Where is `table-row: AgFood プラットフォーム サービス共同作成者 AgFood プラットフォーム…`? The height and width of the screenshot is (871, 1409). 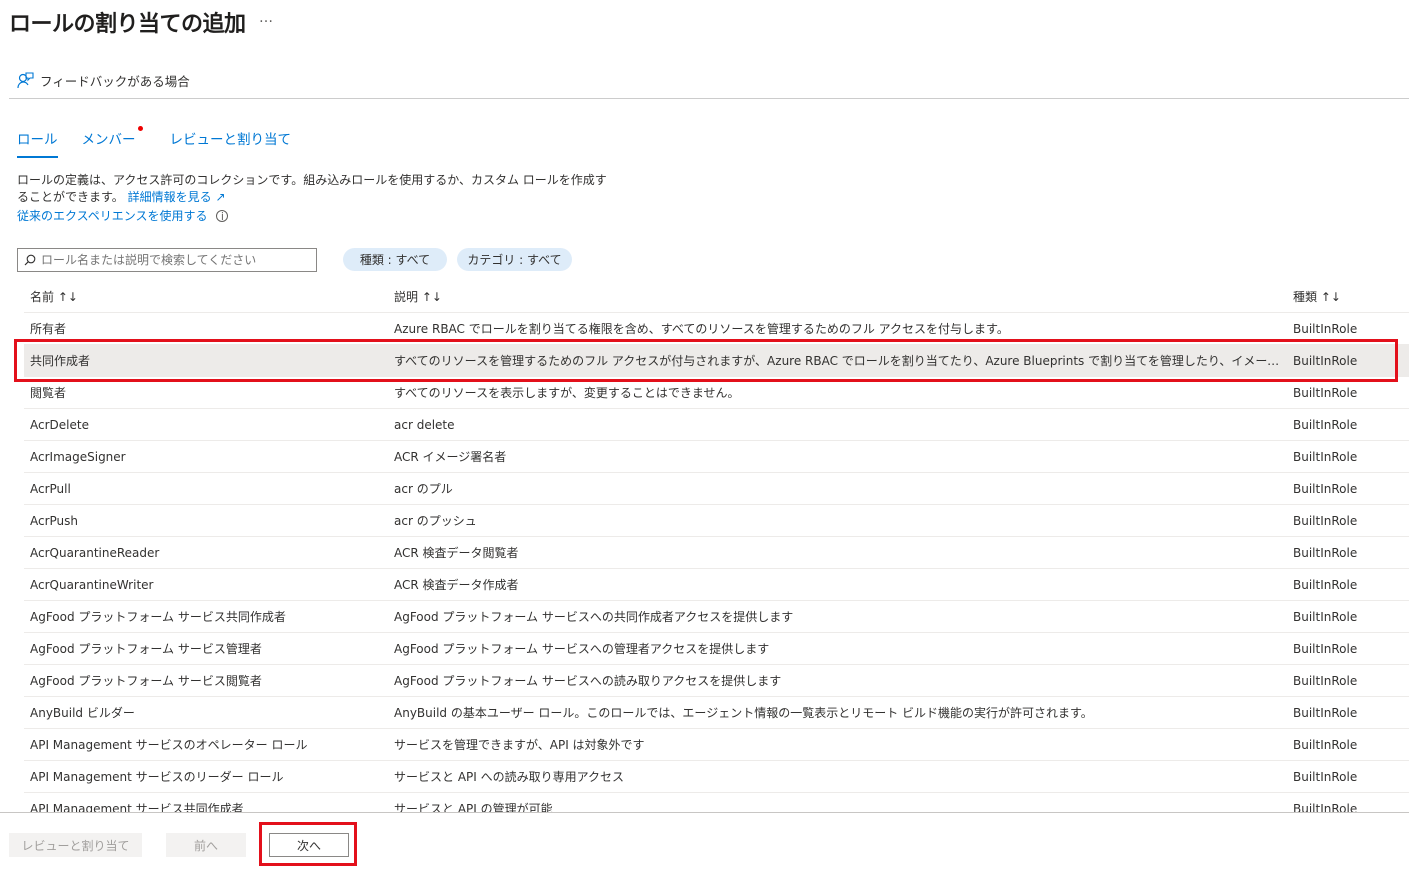 table-row: AgFood プラットフォーム サービス共同作成者 AgFood プラットフォーム… is located at coordinates (716, 617).